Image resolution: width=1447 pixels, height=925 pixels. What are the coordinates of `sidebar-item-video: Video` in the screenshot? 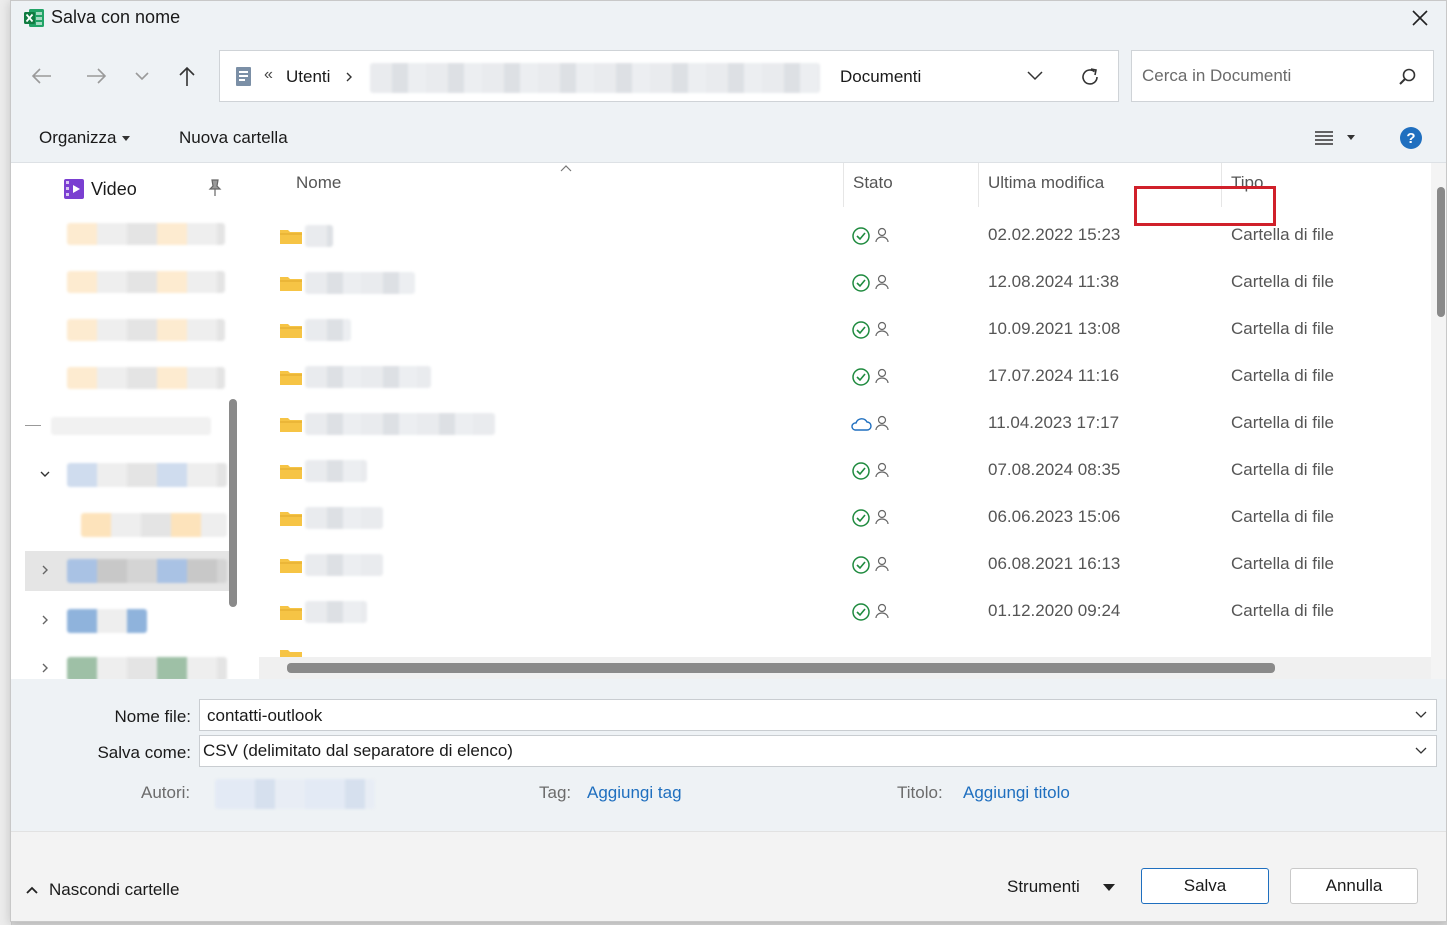 It's located at (145, 192).